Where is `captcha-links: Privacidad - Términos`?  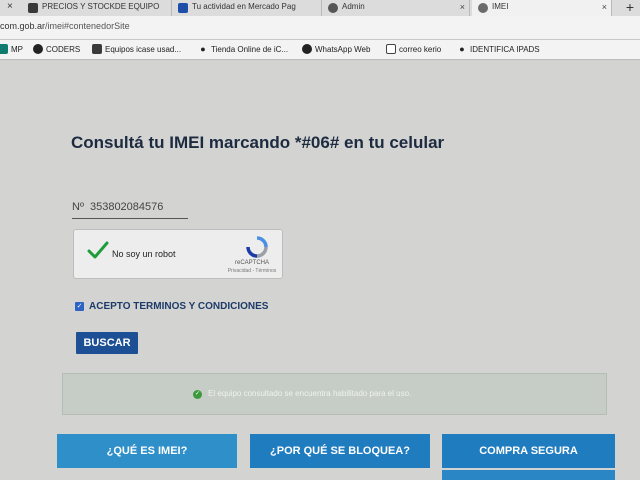 captcha-links: Privacidad - Términos is located at coordinates (252, 271).